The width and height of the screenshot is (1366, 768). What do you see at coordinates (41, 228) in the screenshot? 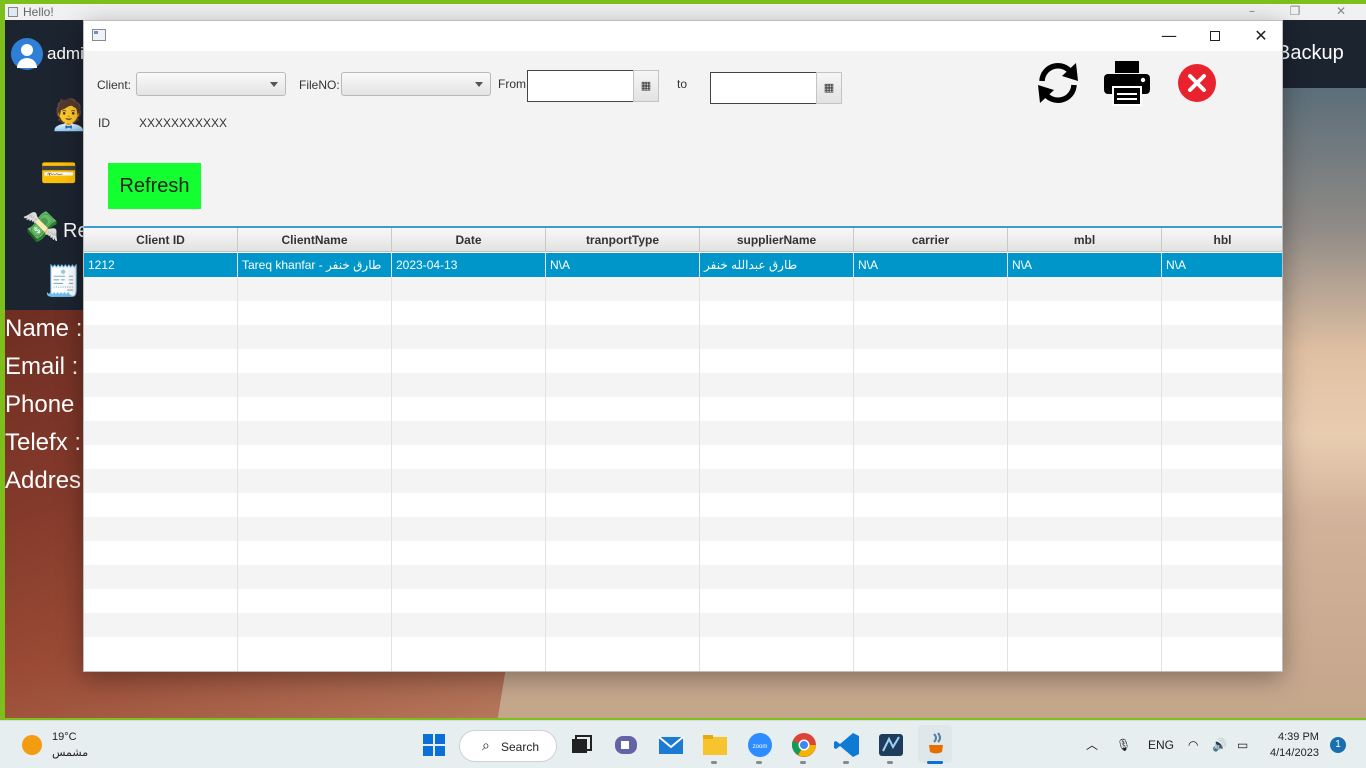
I see `money-icon: 💸` at bounding box center [41, 228].